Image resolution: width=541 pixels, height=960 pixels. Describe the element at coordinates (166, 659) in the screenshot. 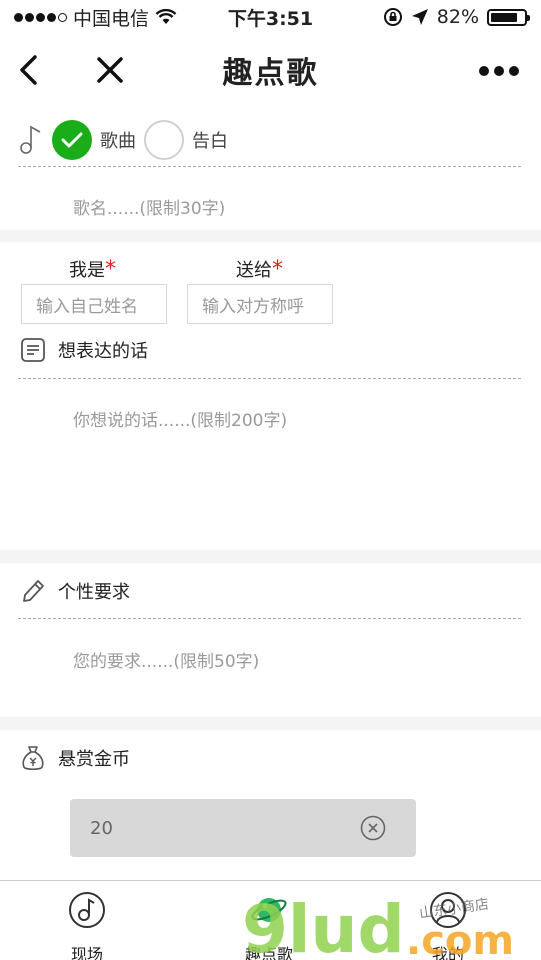

I see `requirement-textarea: 您的要求......(限制50字)` at that location.